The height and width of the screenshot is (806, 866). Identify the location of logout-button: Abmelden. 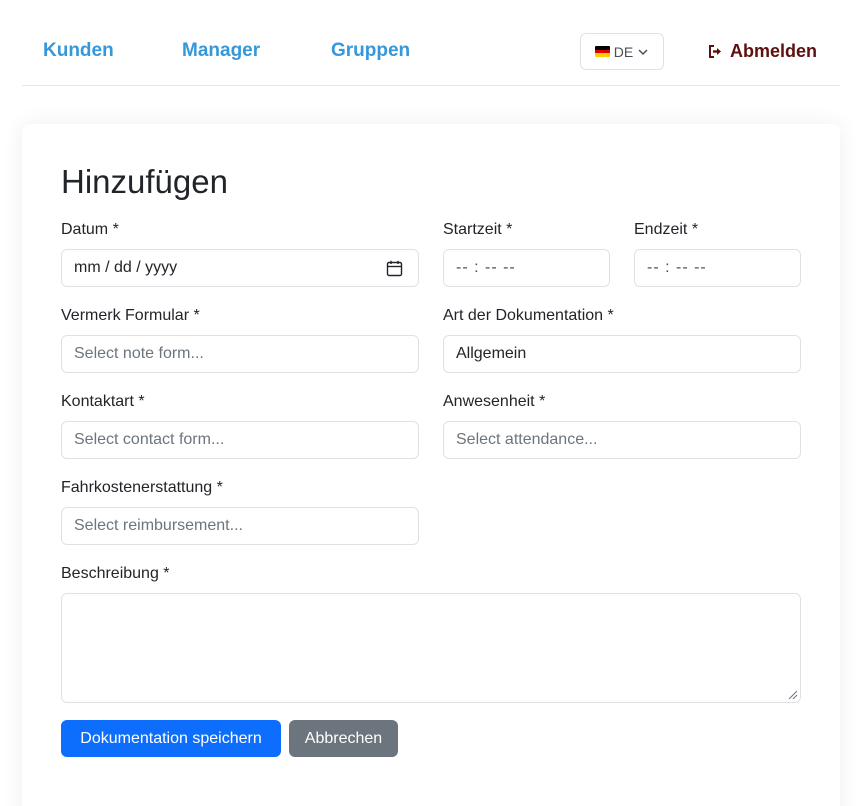
(762, 51).